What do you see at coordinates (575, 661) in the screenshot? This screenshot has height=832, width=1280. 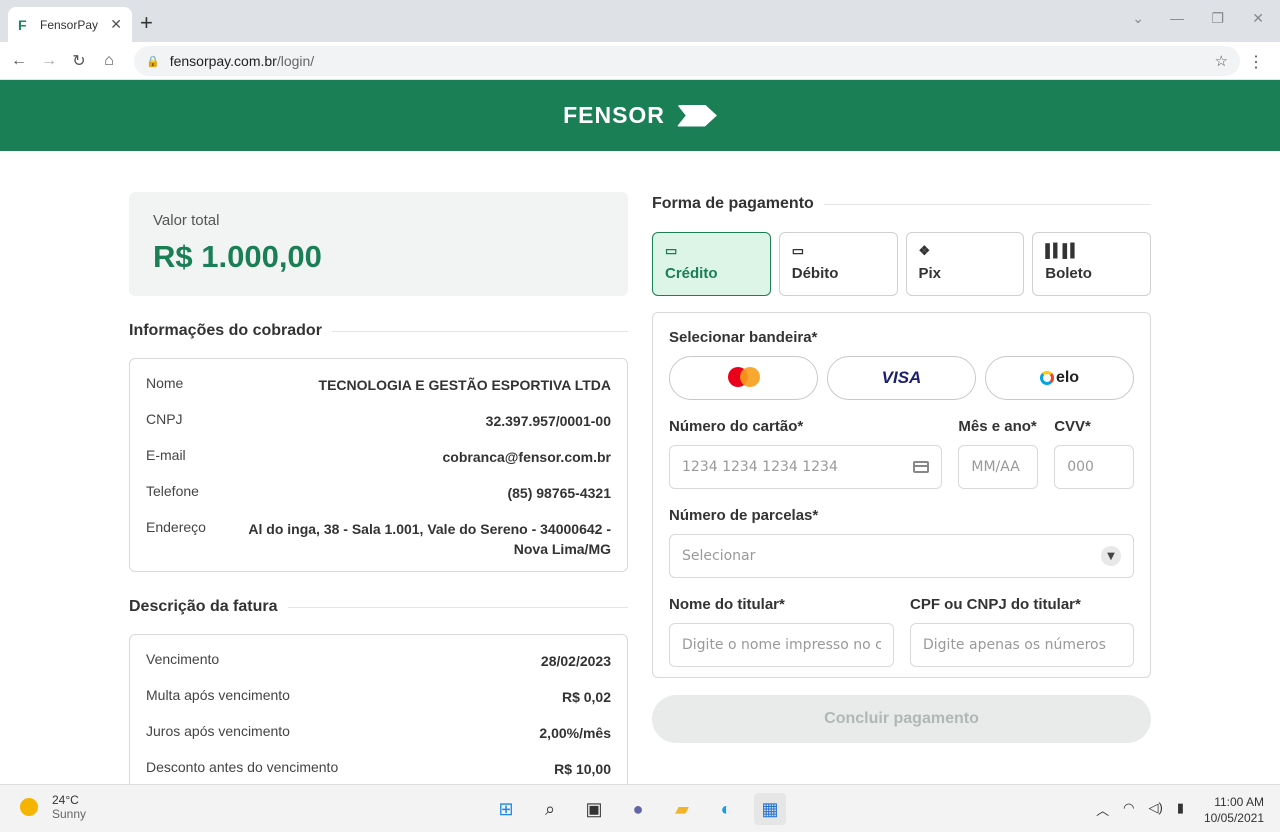 I see `invoice-value: 28/02/2023` at bounding box center [575, 661].